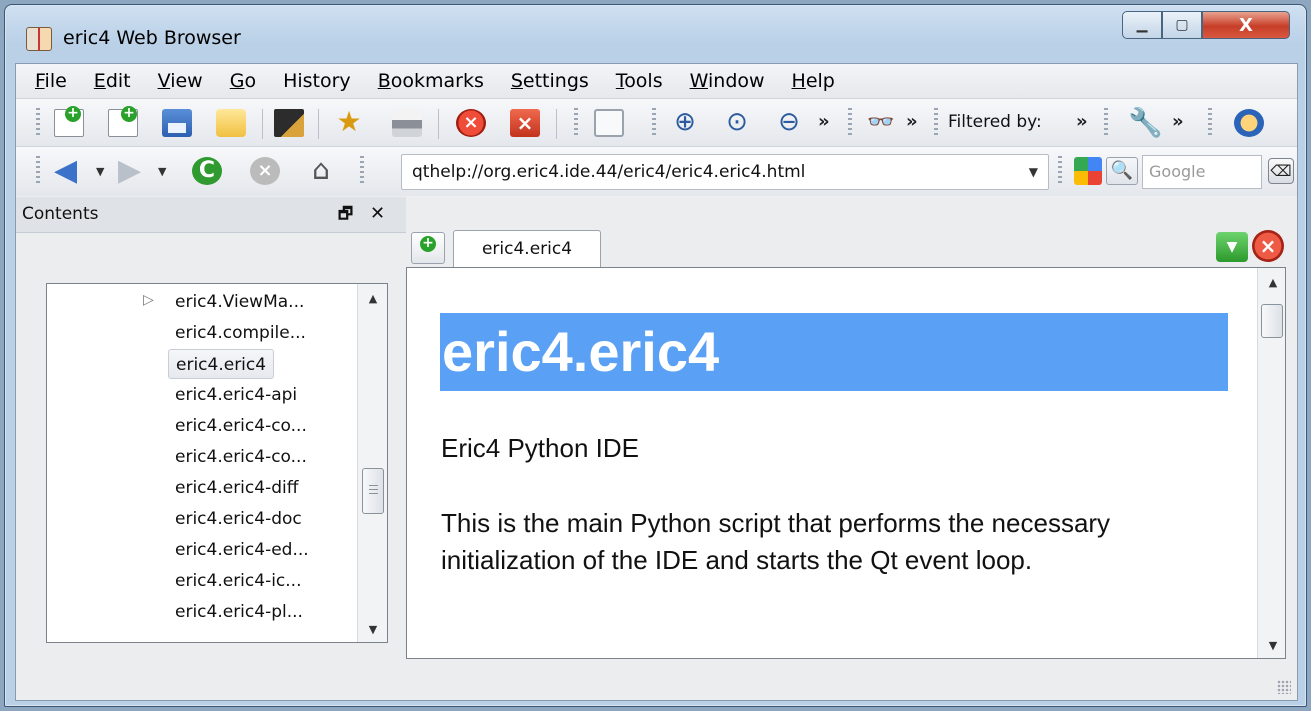 The height and width of the screenshot is (711, 1311). What do you see at coordinates (152, 38) in the screenshot?
I see `window-title: eric4 Web Browser` at bounding box center [152, 38].